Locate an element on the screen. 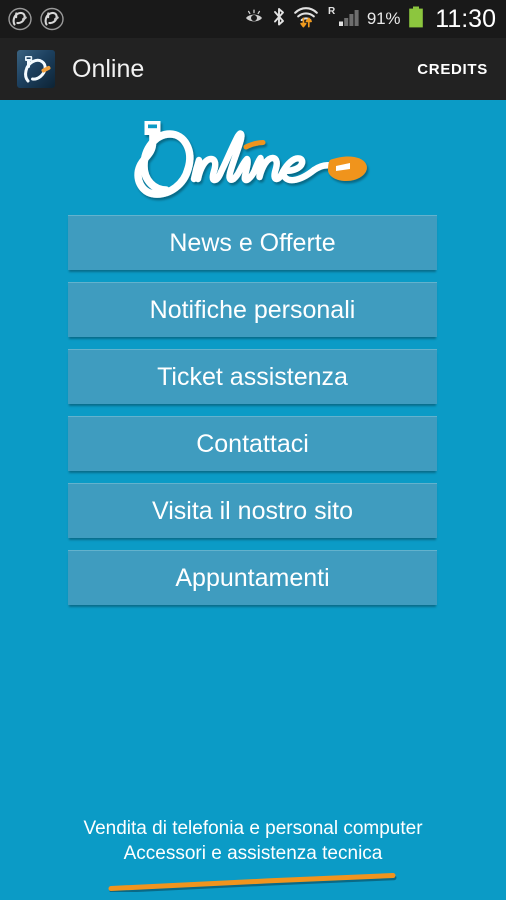 This screenshot has height=900, width=506. menu-button-label: Appuntamenti is located at coordinates (252, 577).